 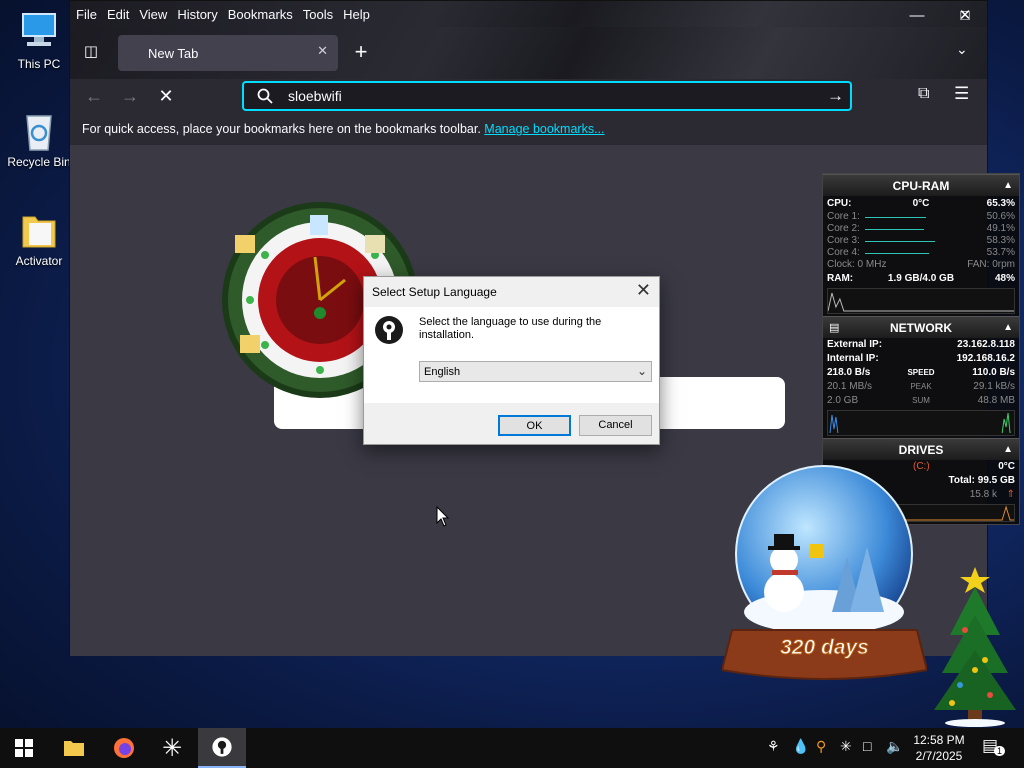 I want to click on peak-up: 29.1 kB/s, so click(x=994, y=386).